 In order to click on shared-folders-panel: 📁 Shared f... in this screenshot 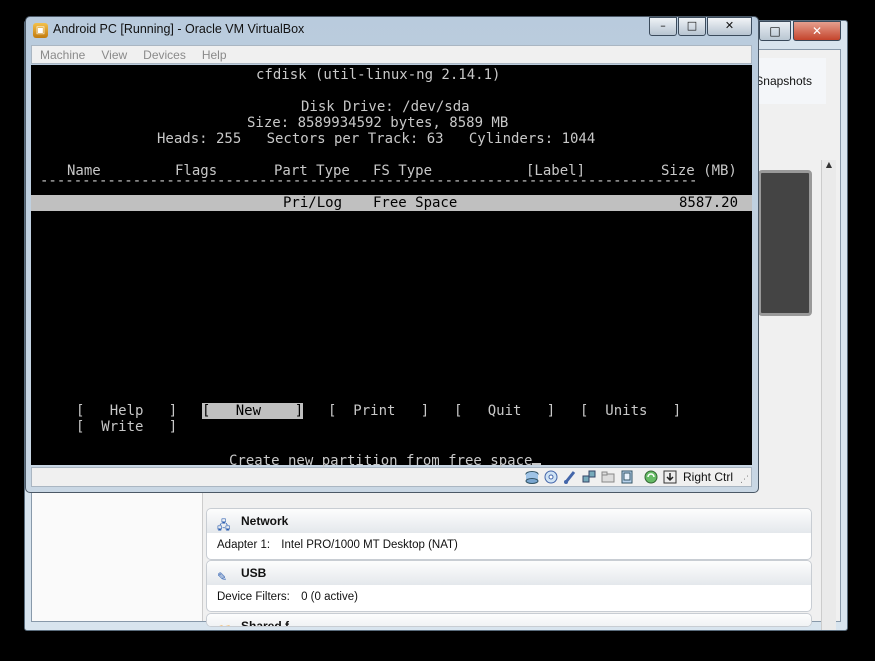, I will do `click(509, 620)`.